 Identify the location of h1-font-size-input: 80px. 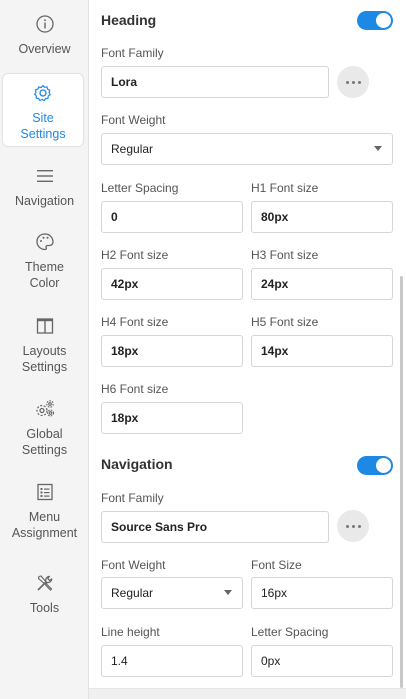
(322, 217).